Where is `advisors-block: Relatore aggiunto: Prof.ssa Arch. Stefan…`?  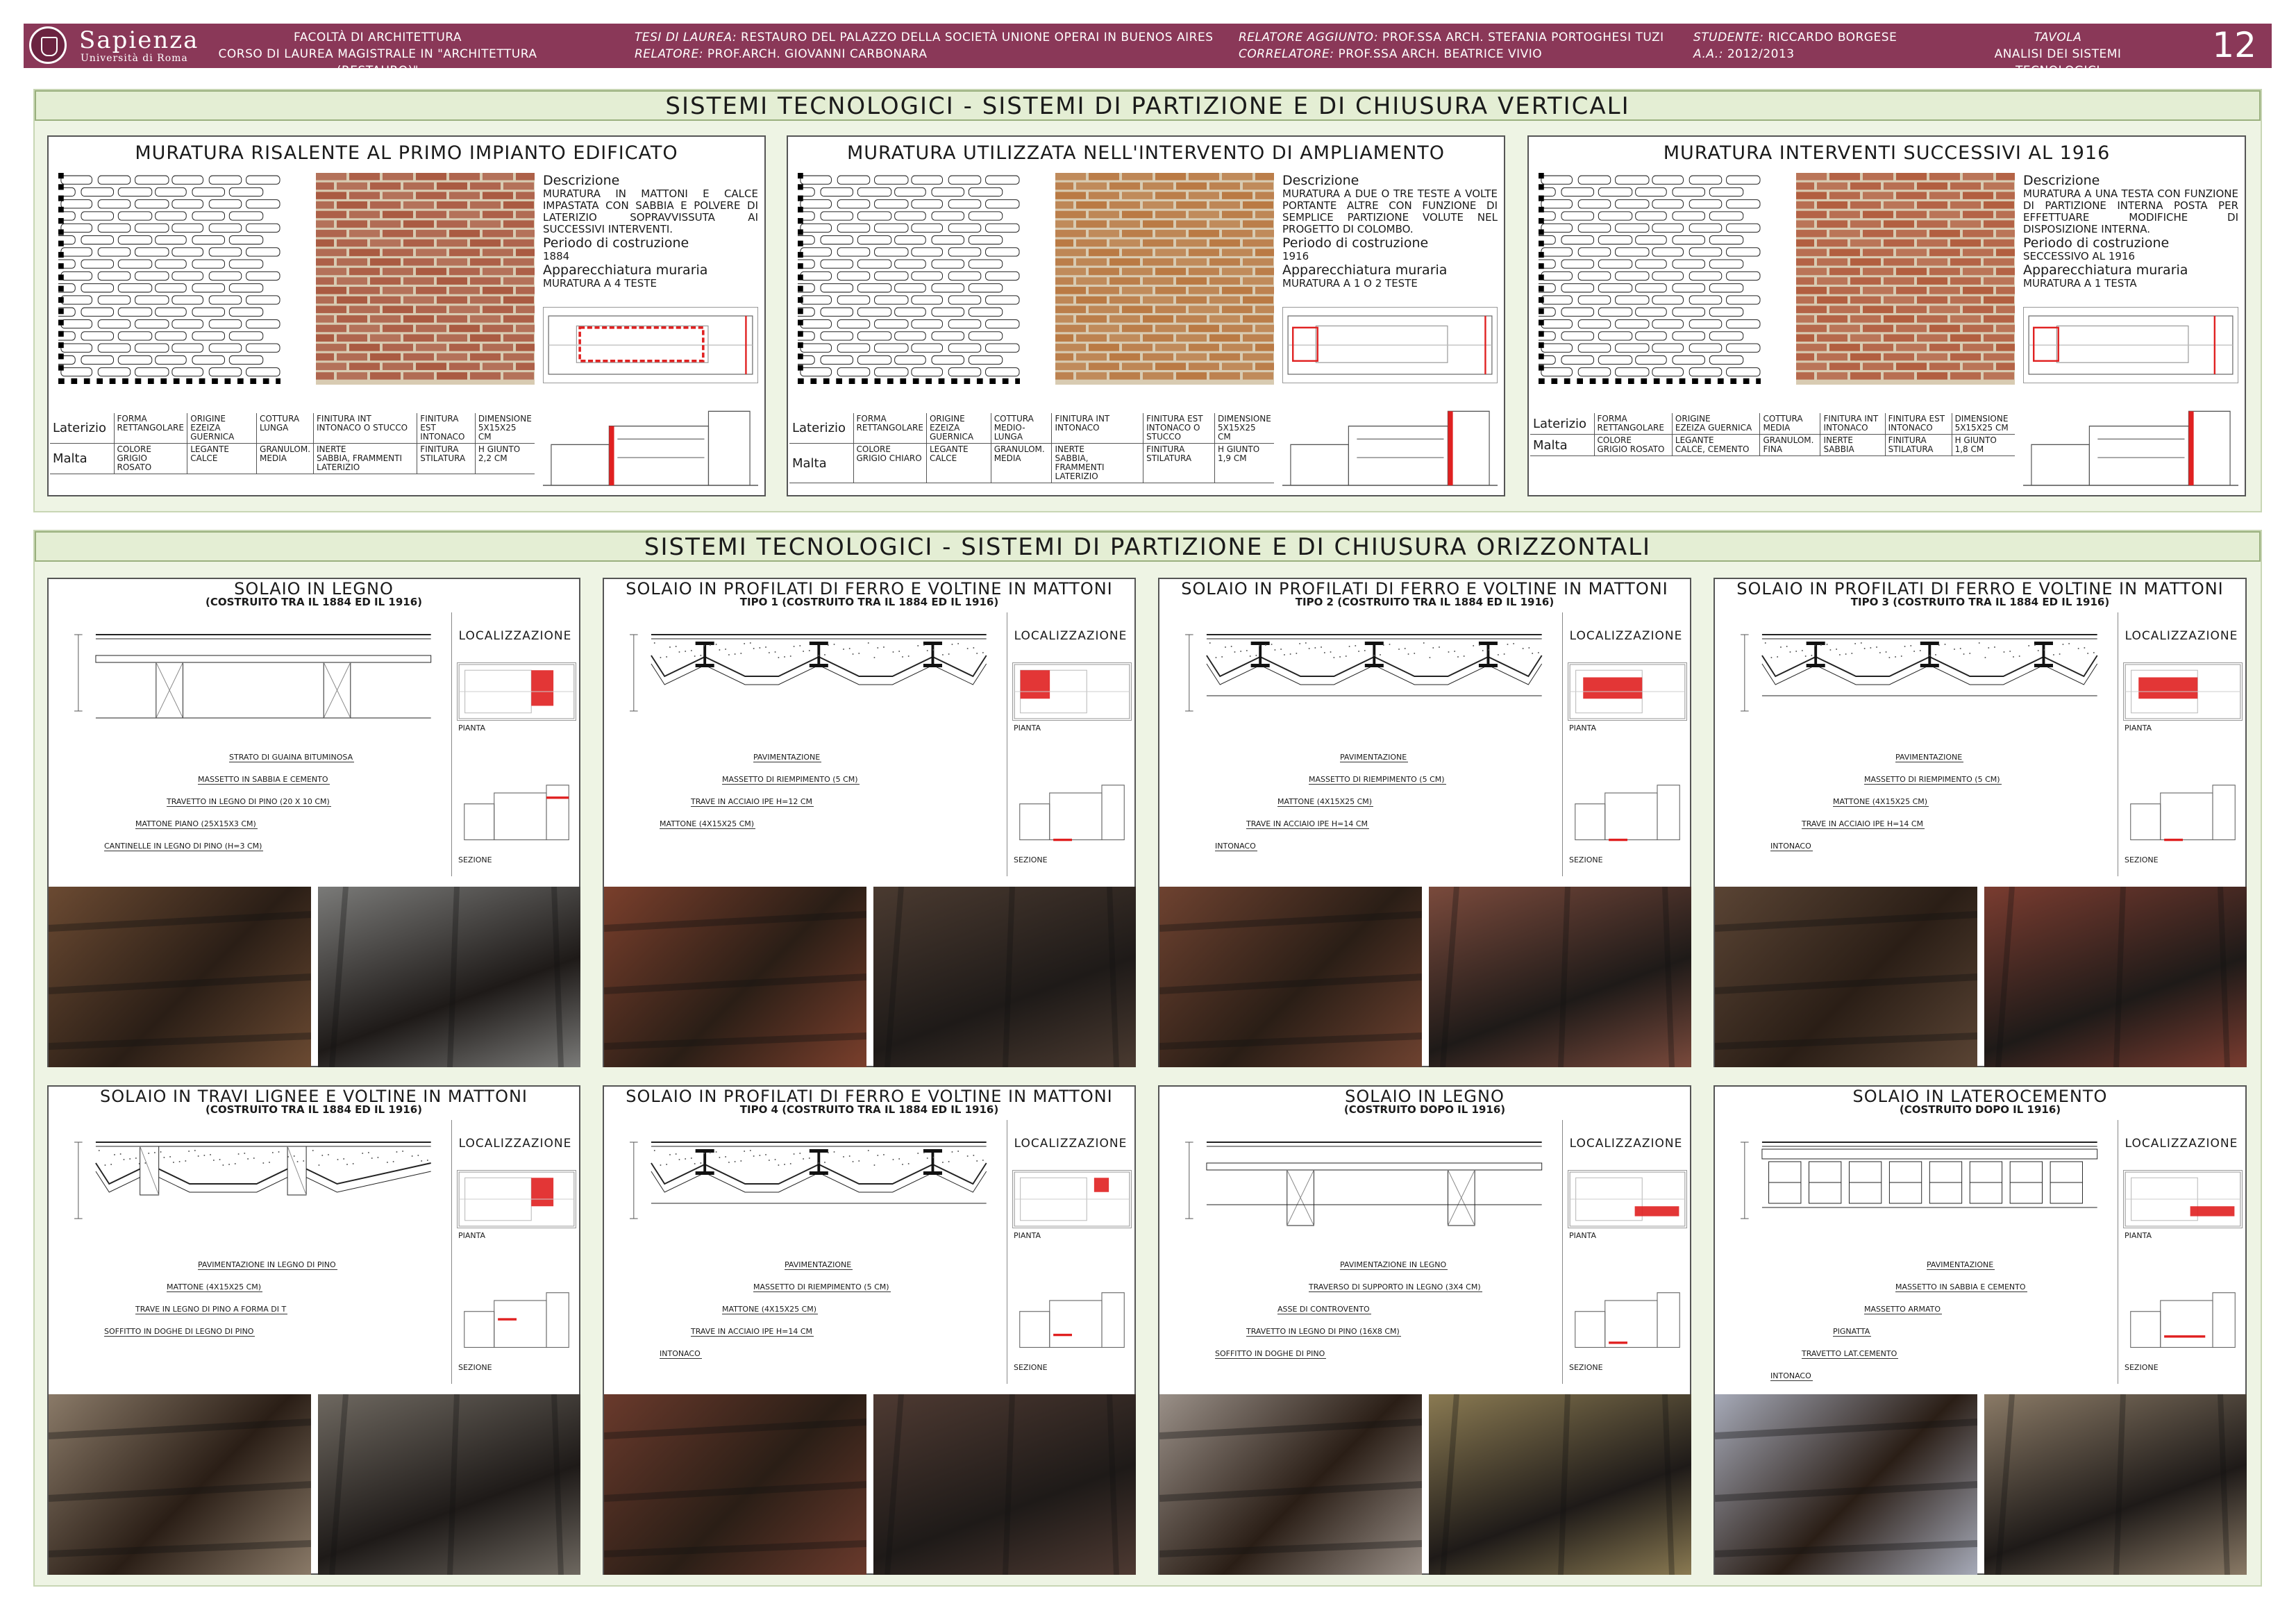 advisors-block: Relatore aggiunto: Prof.ssa Arch. Stefan… is located at coordinates (1482, 45).